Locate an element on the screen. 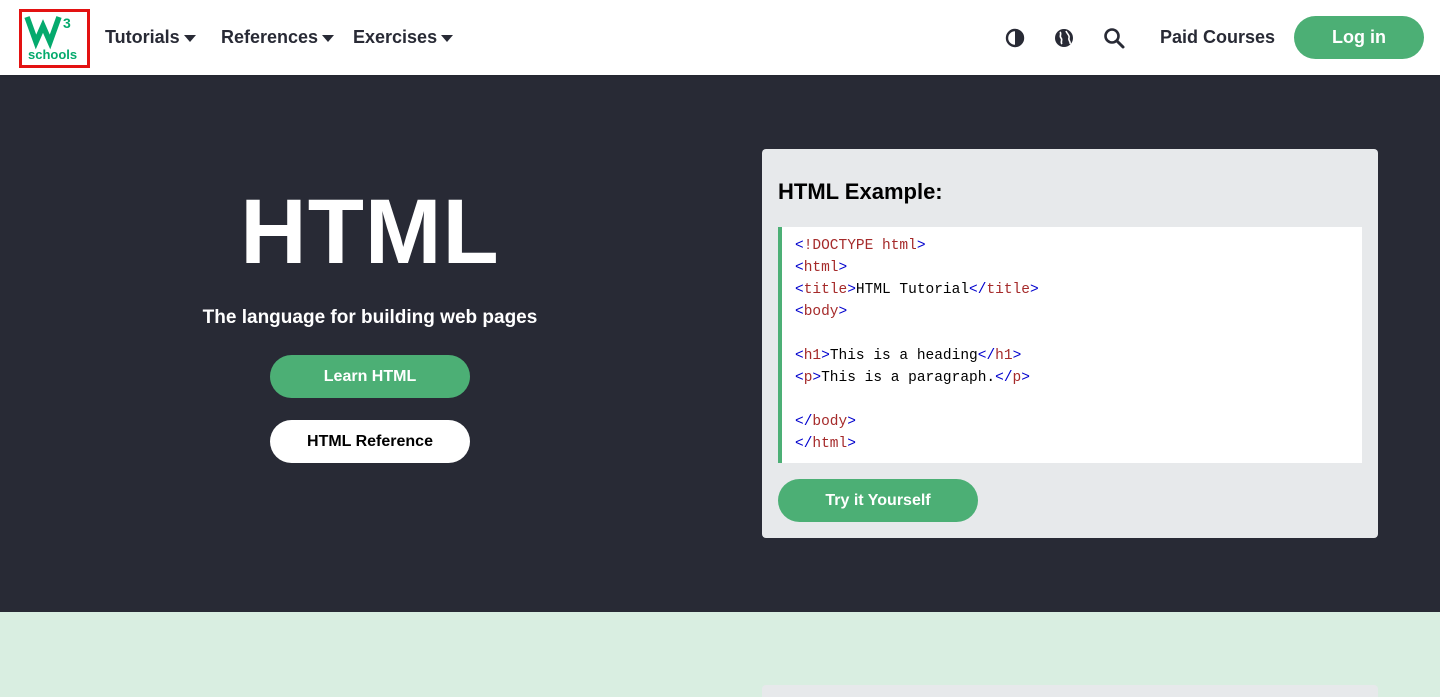  nav-exercises: Exercises is located at coordinates (403, 37).